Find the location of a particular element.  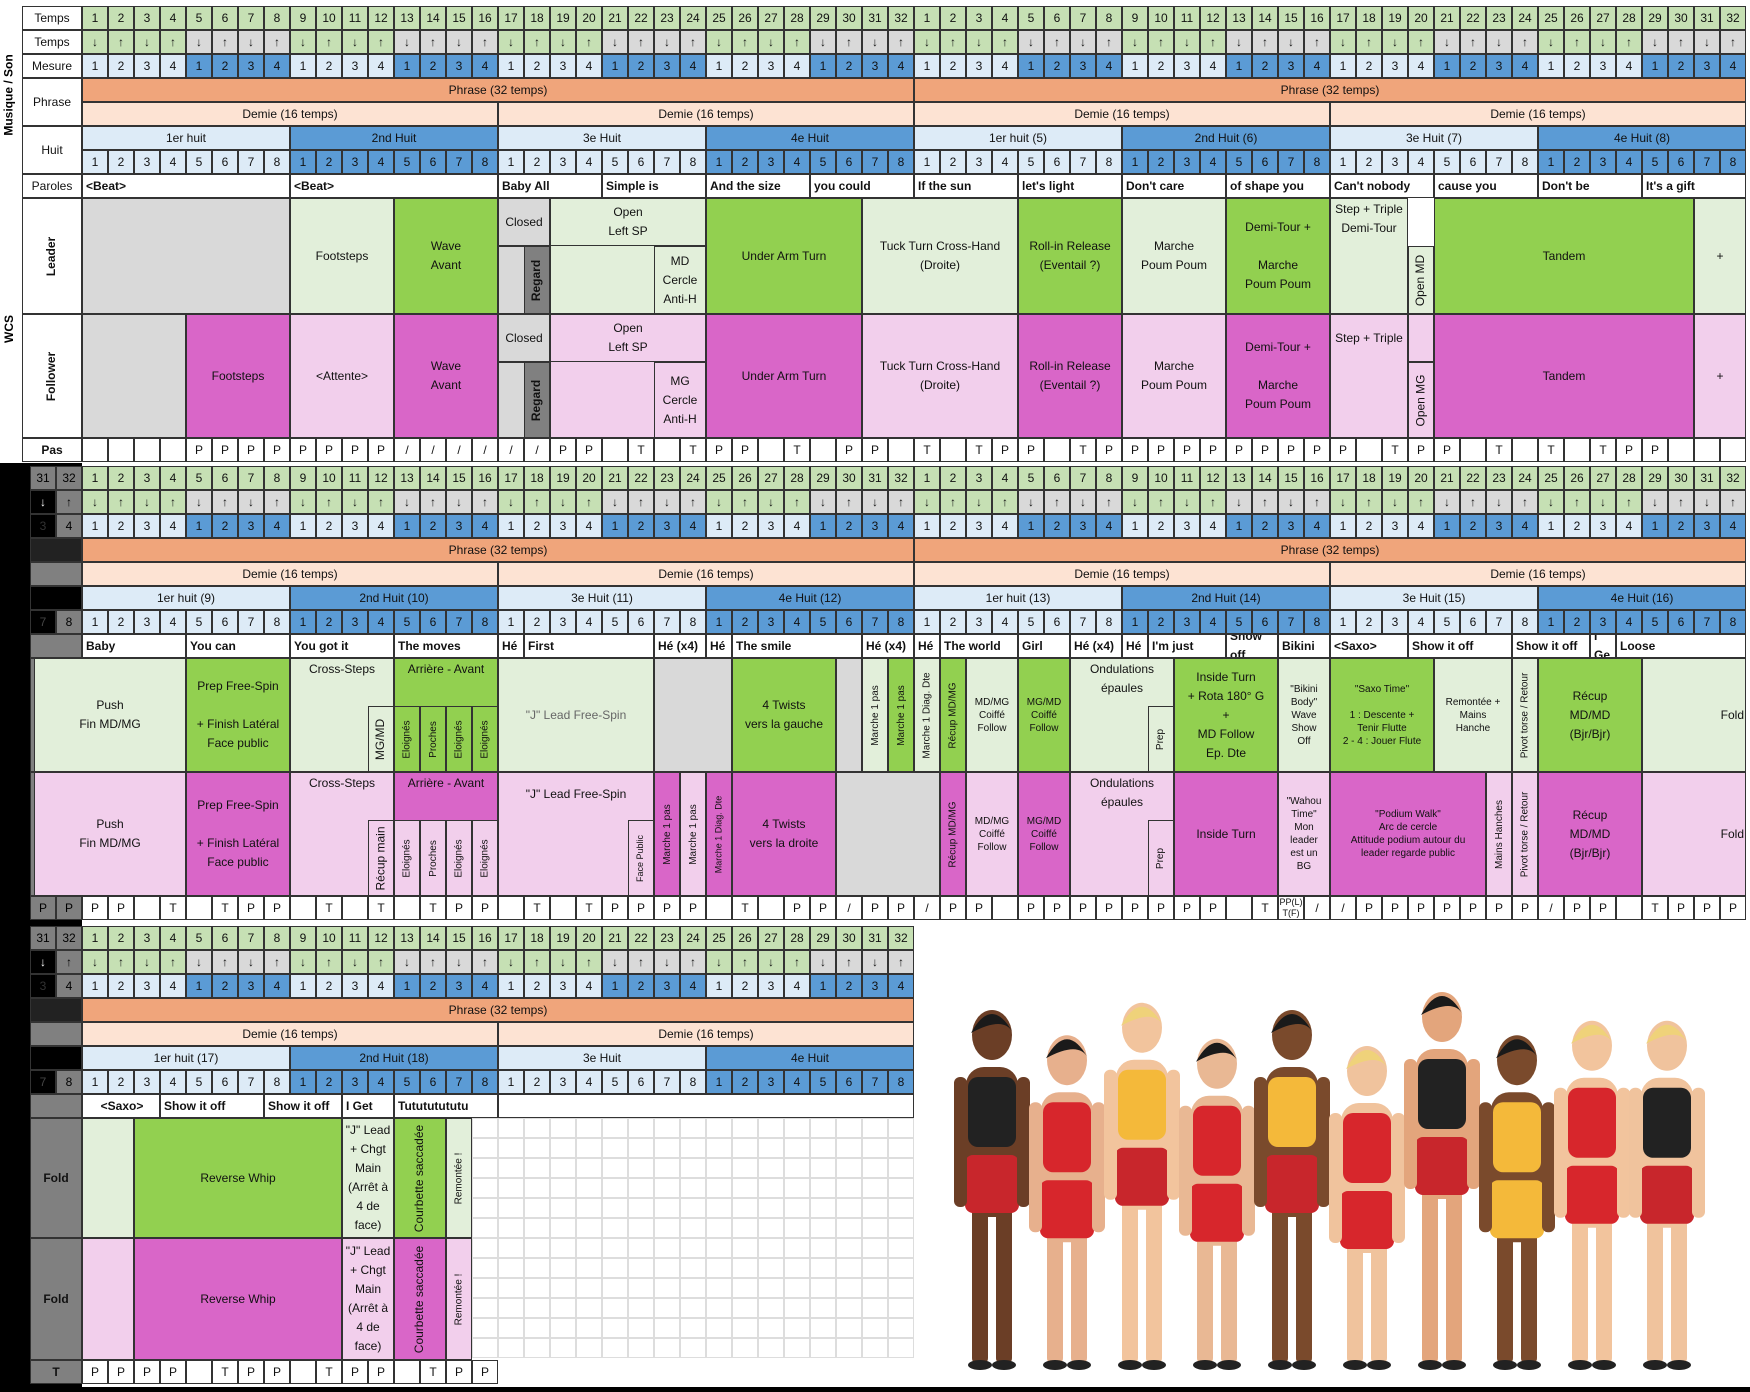

s3-left-4: 4 is located at coordinates (69, 986).